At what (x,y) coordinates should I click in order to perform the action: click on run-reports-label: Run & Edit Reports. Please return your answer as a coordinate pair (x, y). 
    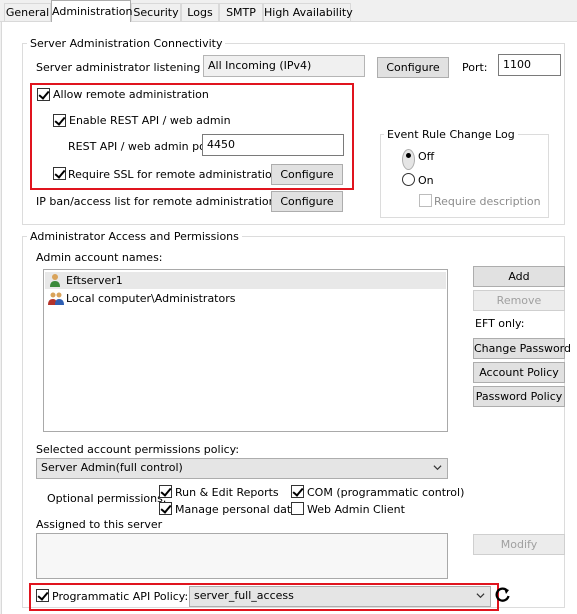
    Looking at the image, I should click on (227, 492).